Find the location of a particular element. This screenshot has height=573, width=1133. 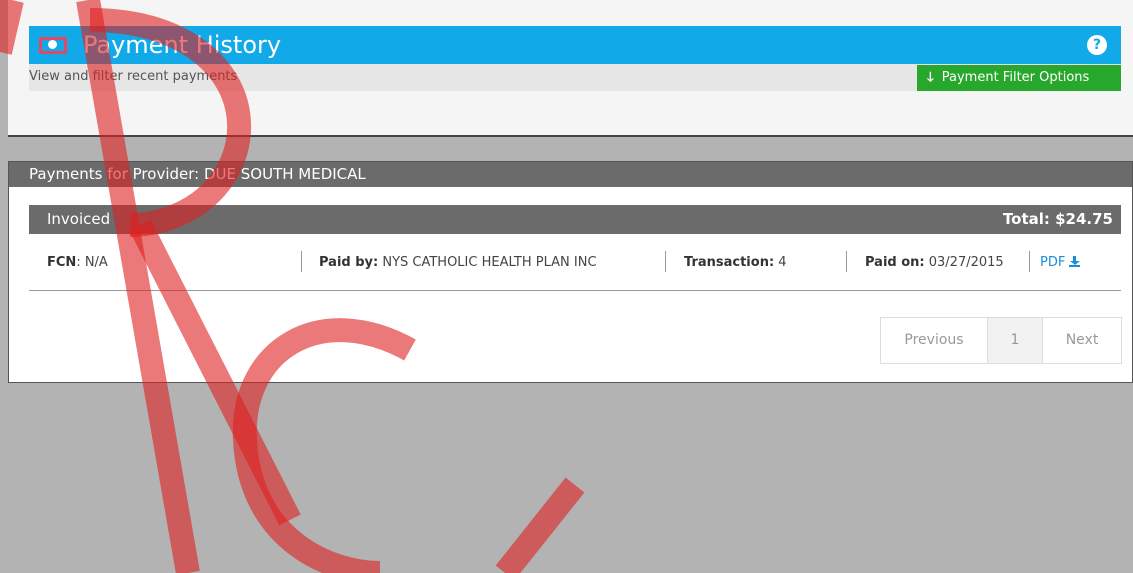

provider-prefix: Payments for Provider: is located at coordinates (114, 174).